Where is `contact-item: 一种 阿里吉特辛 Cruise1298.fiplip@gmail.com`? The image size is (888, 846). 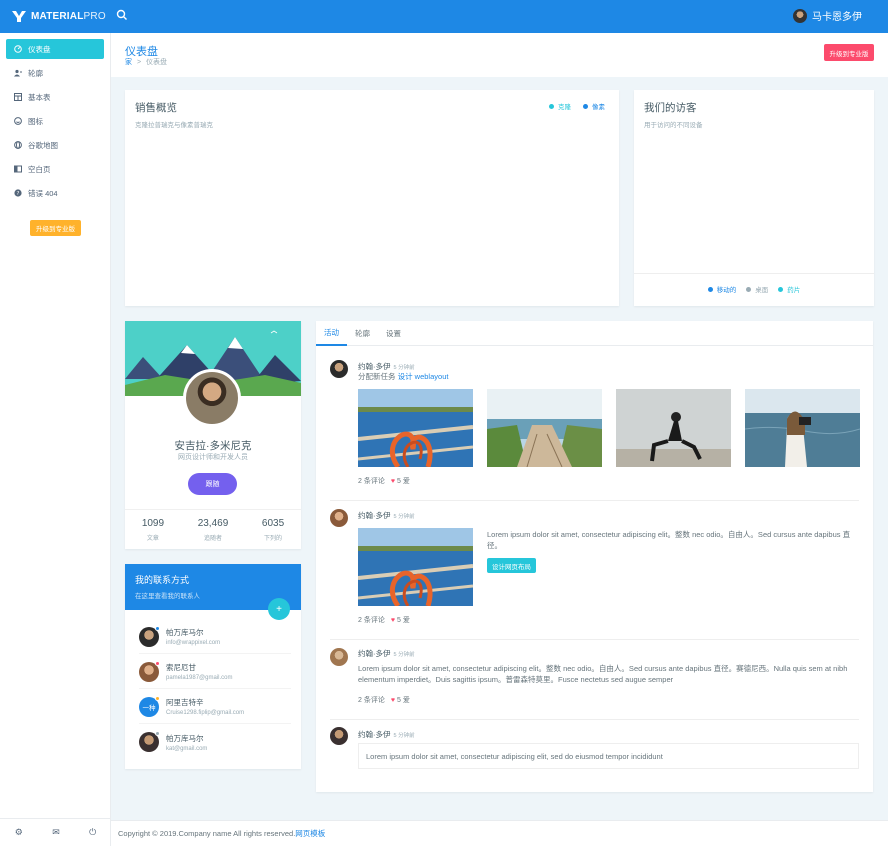
contact-item: 一种 阿里吉特辛 Cruise1298.fiplip@gmail.com is located at coordinates (215, 707).